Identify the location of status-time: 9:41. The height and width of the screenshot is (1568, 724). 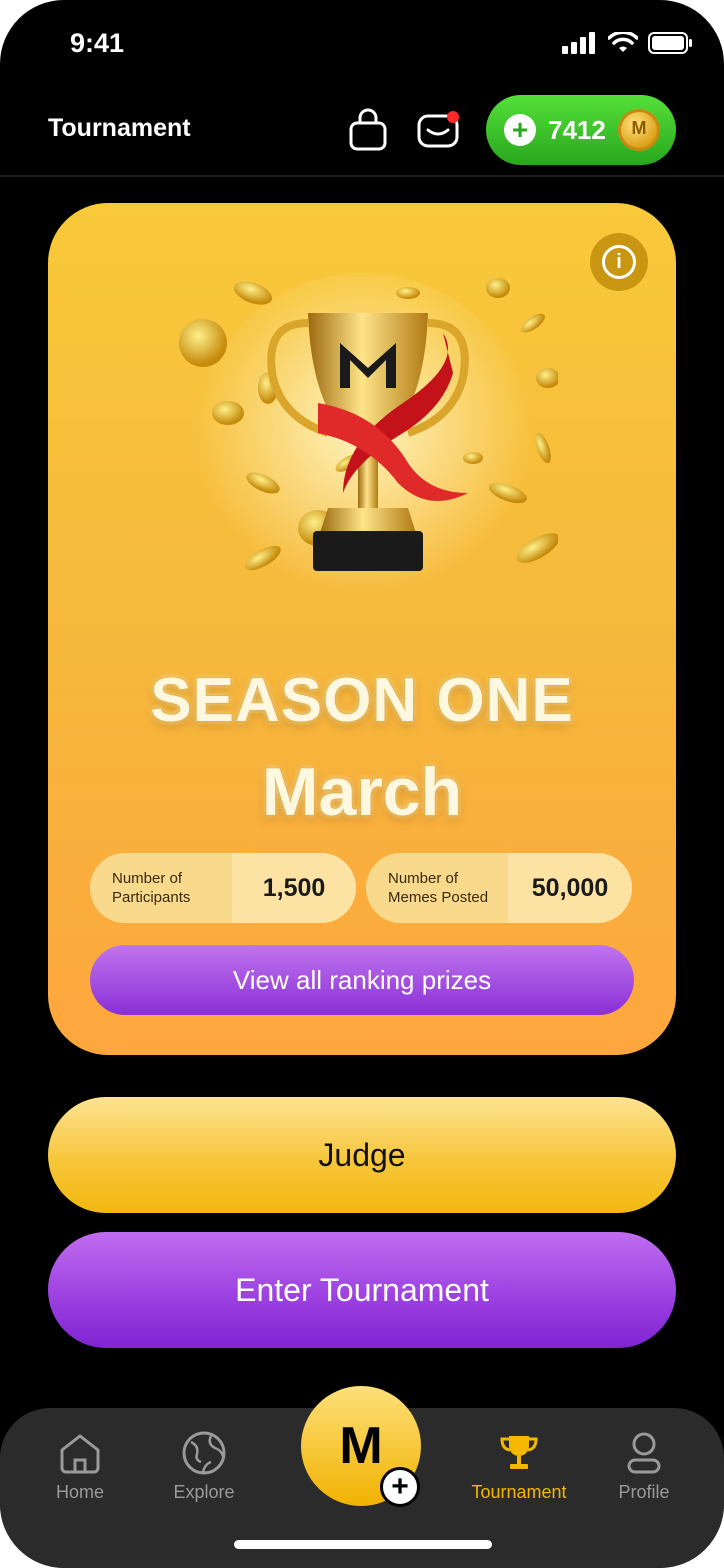
(97, 43).